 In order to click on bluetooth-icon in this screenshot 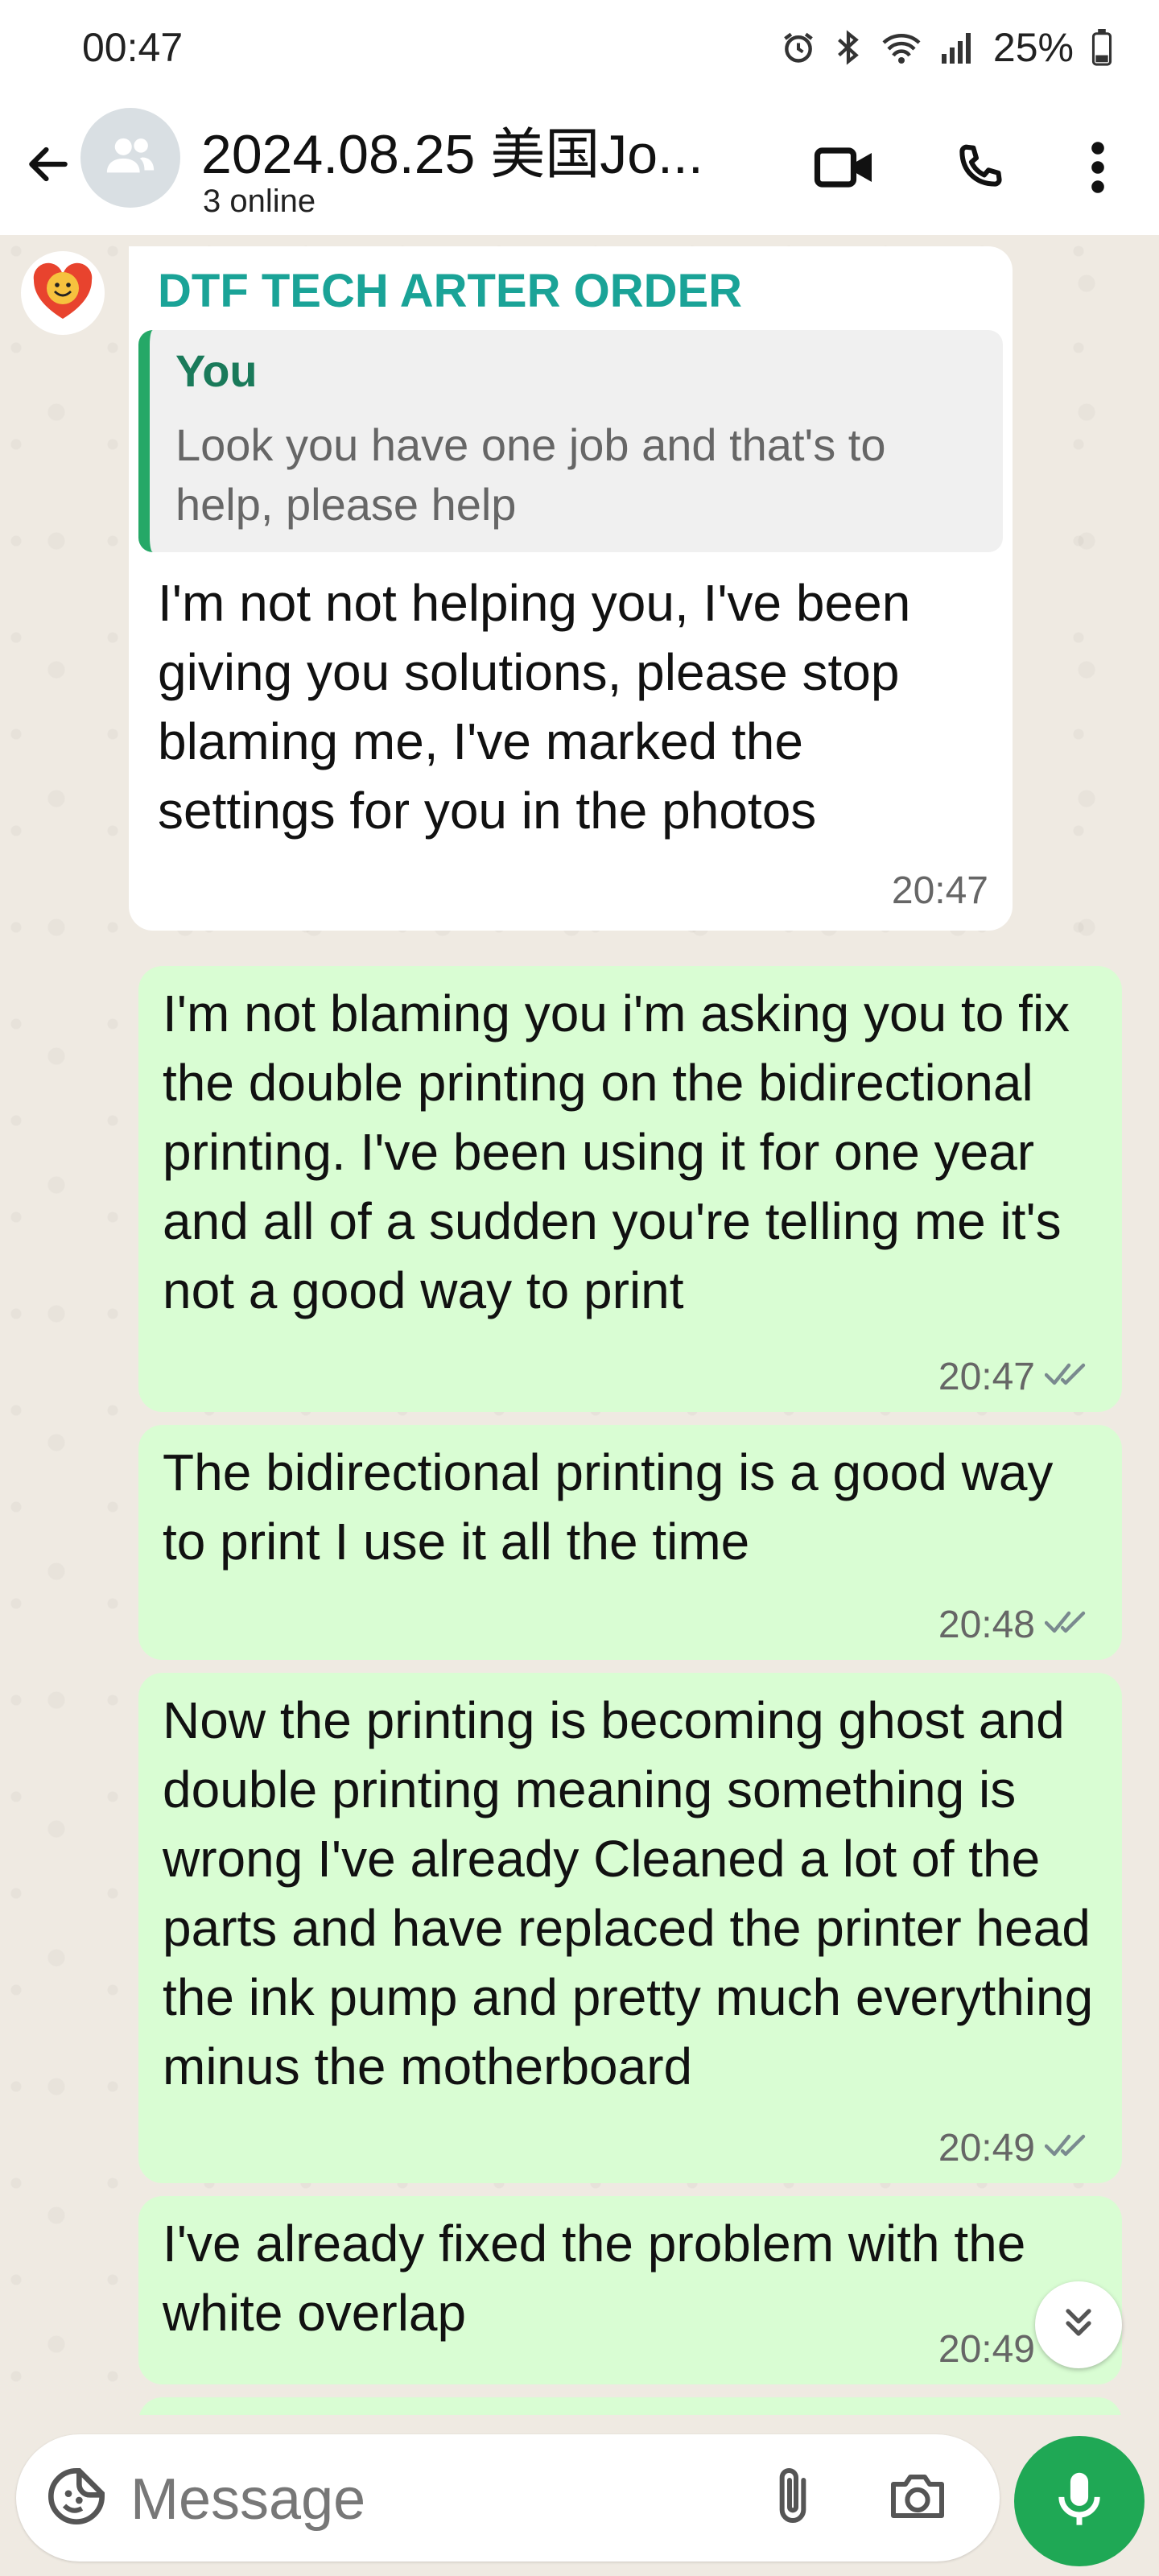, I will do `click(848, 47)`.